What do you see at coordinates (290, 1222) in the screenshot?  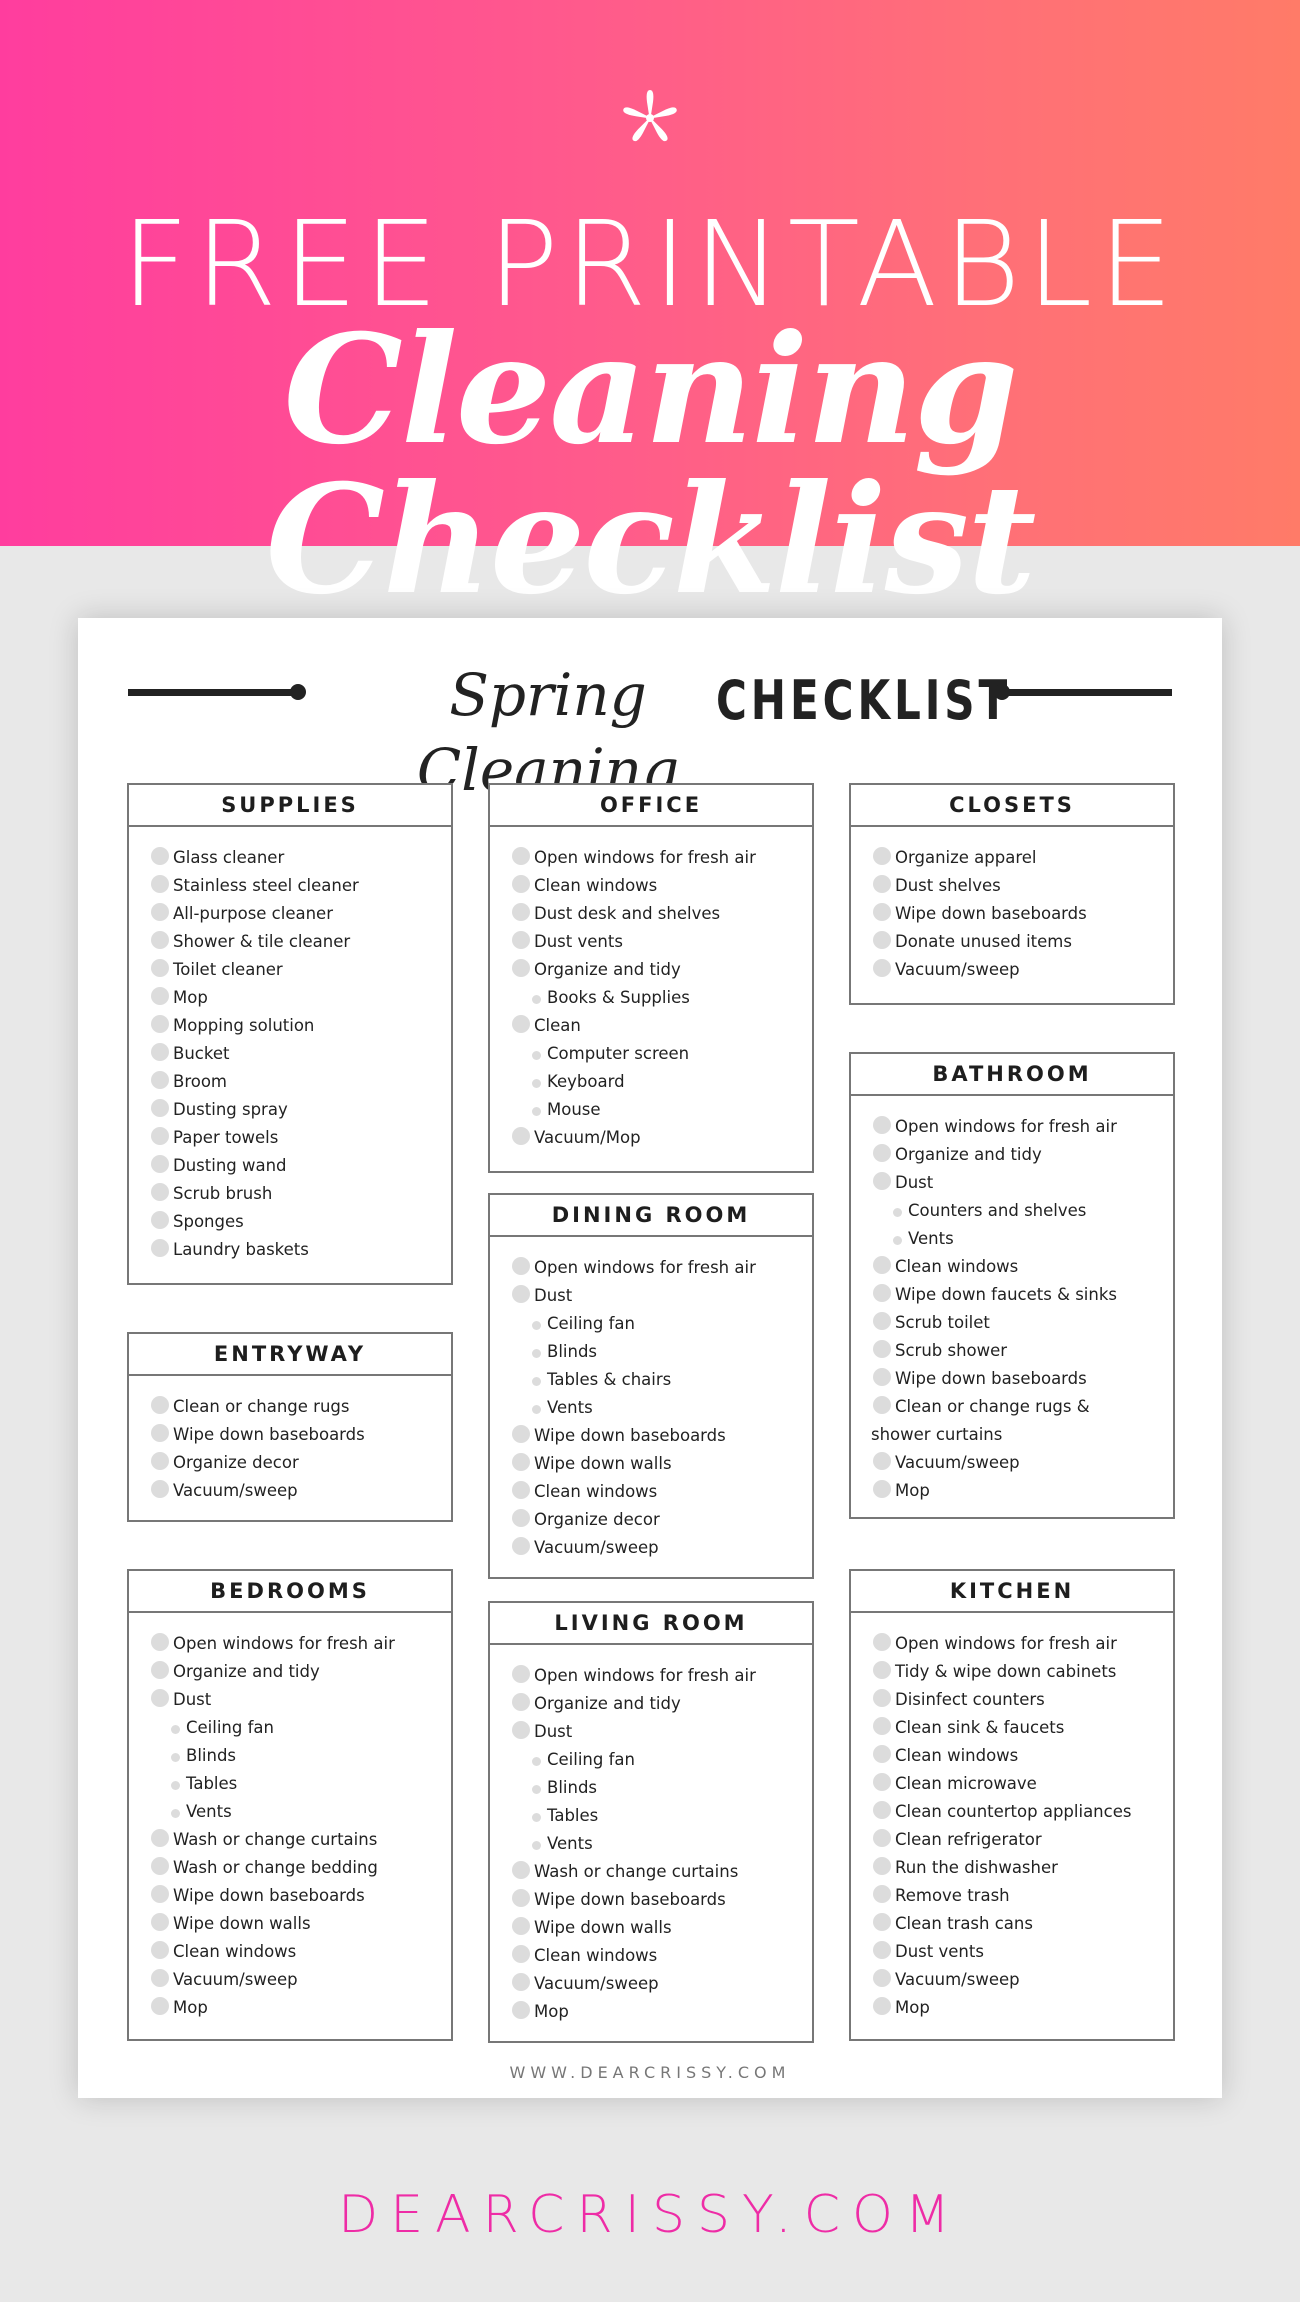 I see `checklist-item: Sponges` at bounding box center [290, 1222].